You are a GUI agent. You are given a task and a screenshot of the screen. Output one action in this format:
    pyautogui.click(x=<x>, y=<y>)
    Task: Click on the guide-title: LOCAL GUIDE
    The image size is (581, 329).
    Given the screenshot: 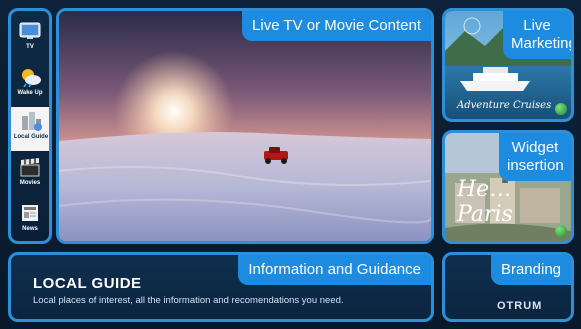 What is the action you would take?
    pyautogui.click(x=87, y=283)
    